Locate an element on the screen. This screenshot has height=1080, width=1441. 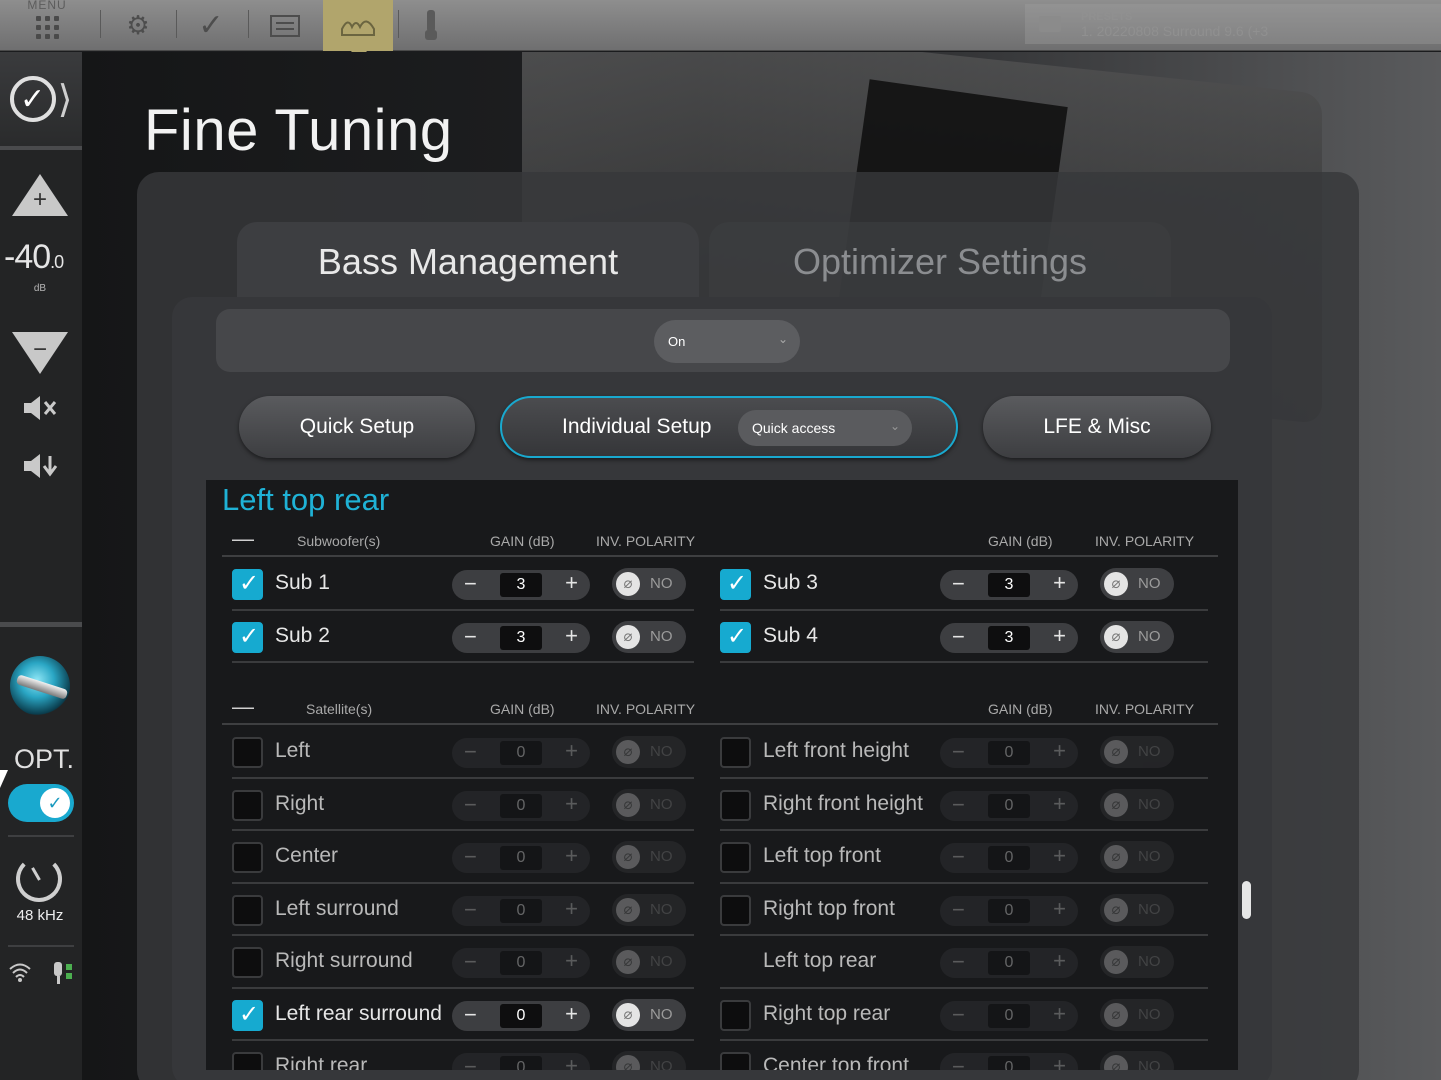
input-source-icon is located at coordinates (40, 686).